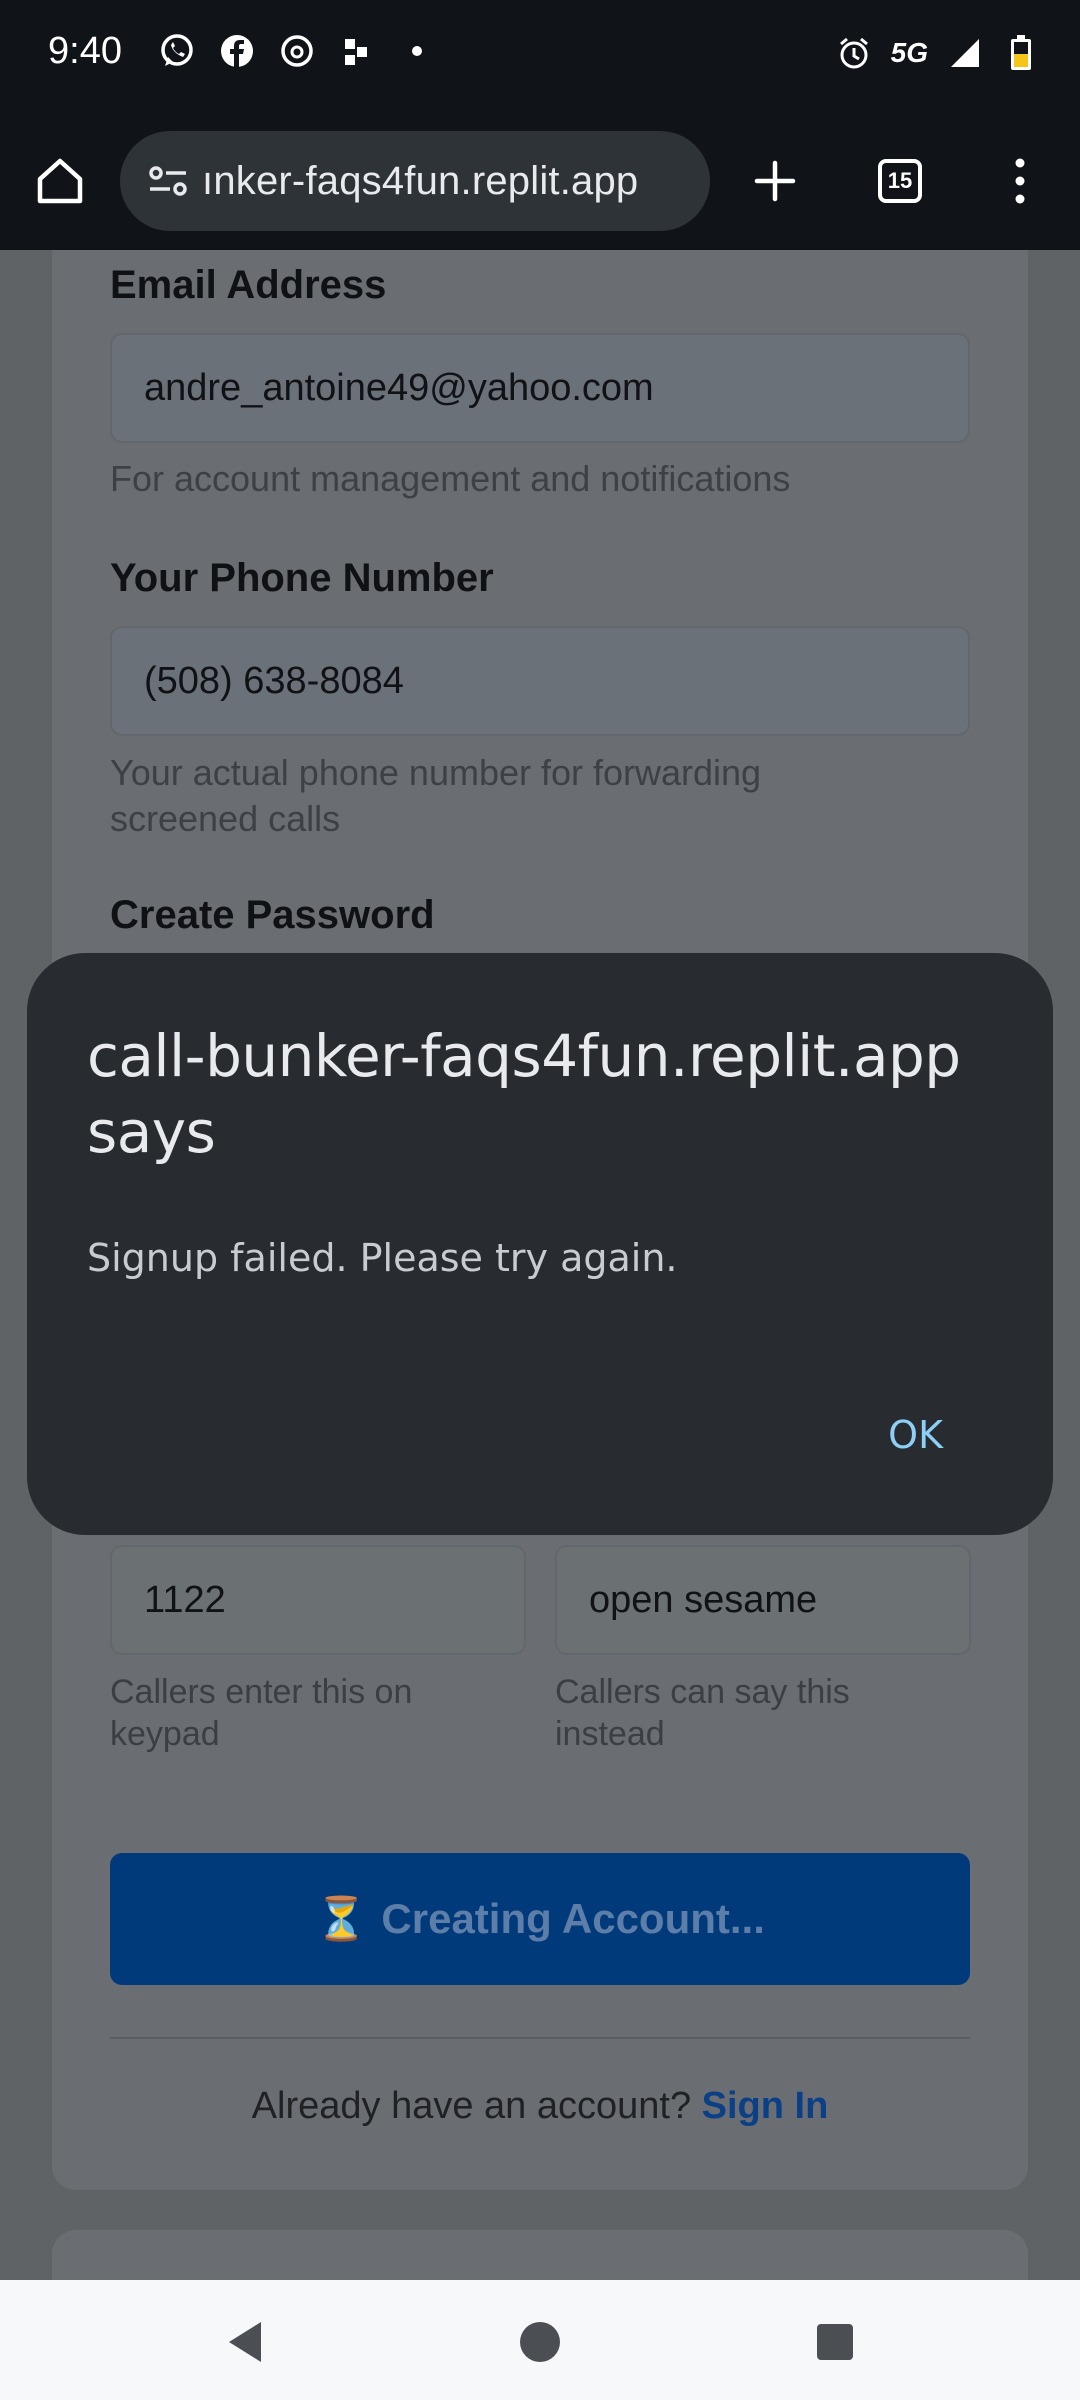  I want to click on square-recents-icon, so click(835, 2342).